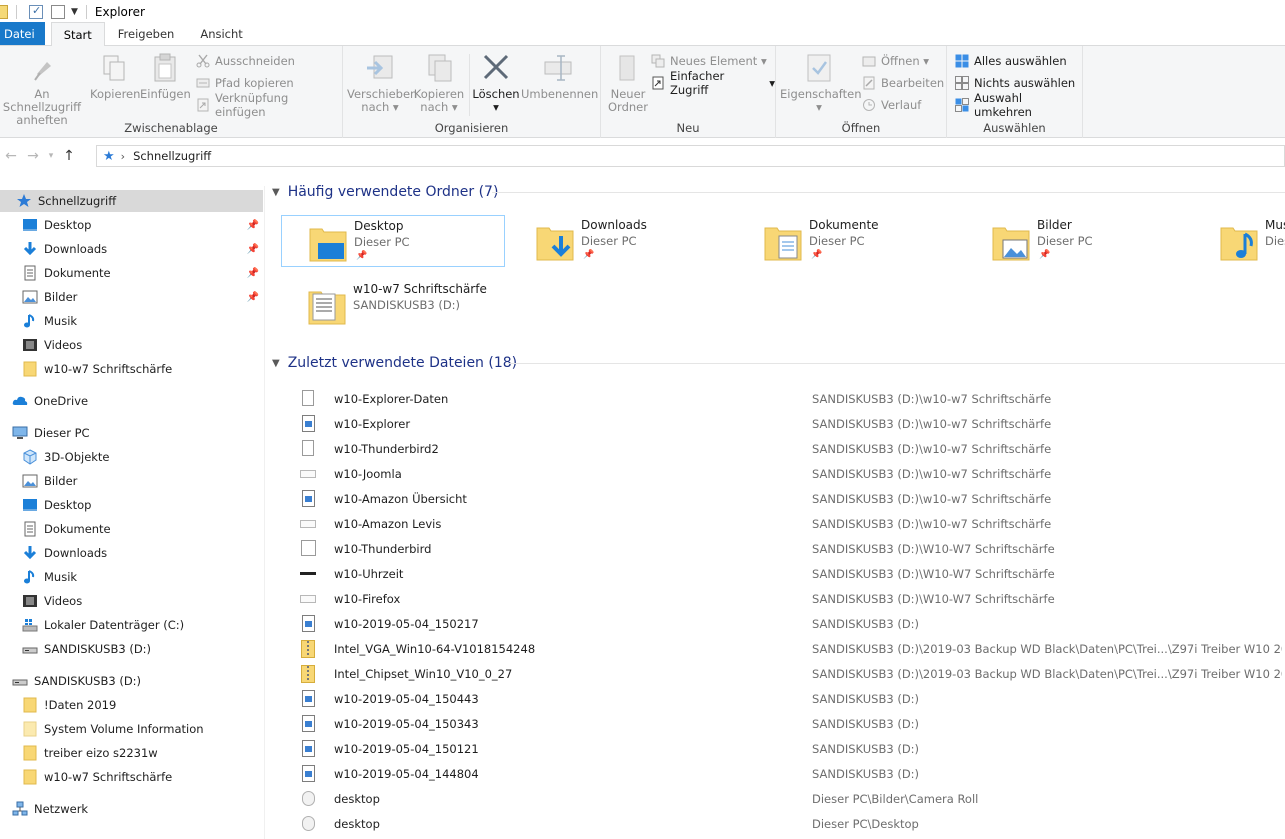 Image resolution: width=1285 pixels, height=839 pixels. I want to click on tab-view: Ansicht, so click(221, 33).